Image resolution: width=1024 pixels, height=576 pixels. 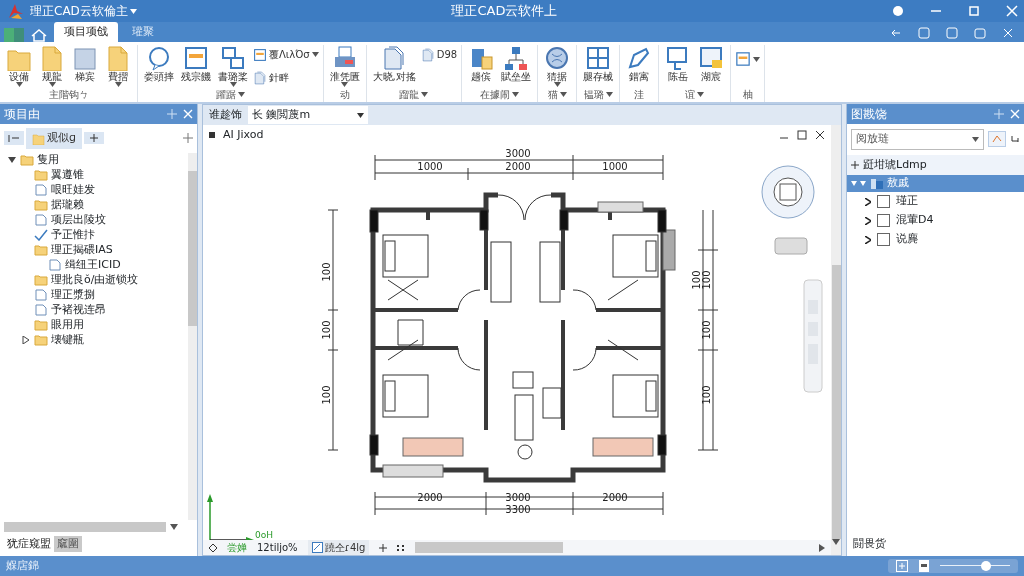 What do you see at coordinates (308, 115) in the screenshot?
I see `drawing-selector: 长 鐭閲蔑m` at bounding box center [308, 115].